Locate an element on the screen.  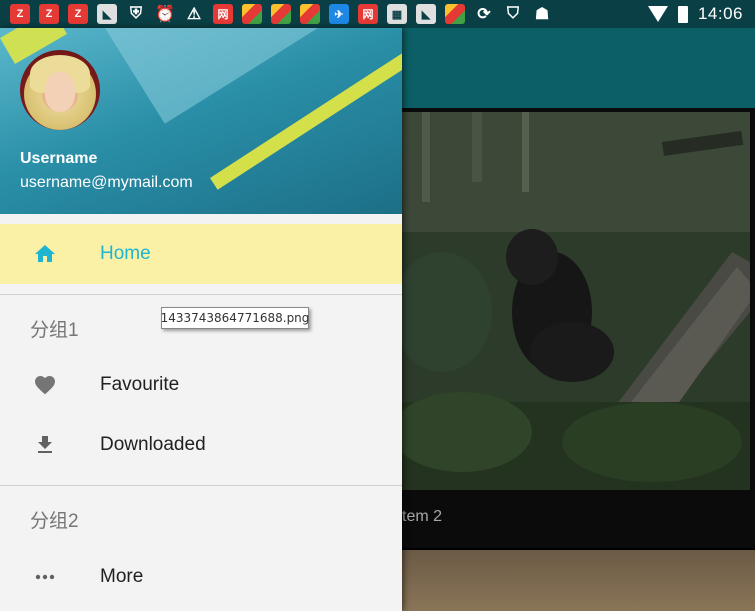
username: Username is located at coordinates (59, 158).